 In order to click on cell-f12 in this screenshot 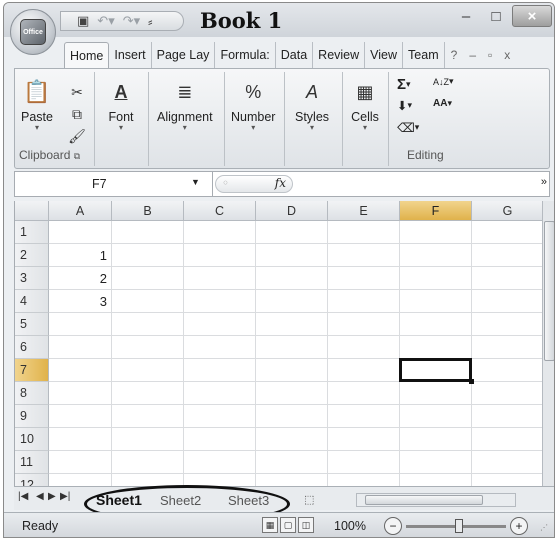, I will do `click(436, 480)`.